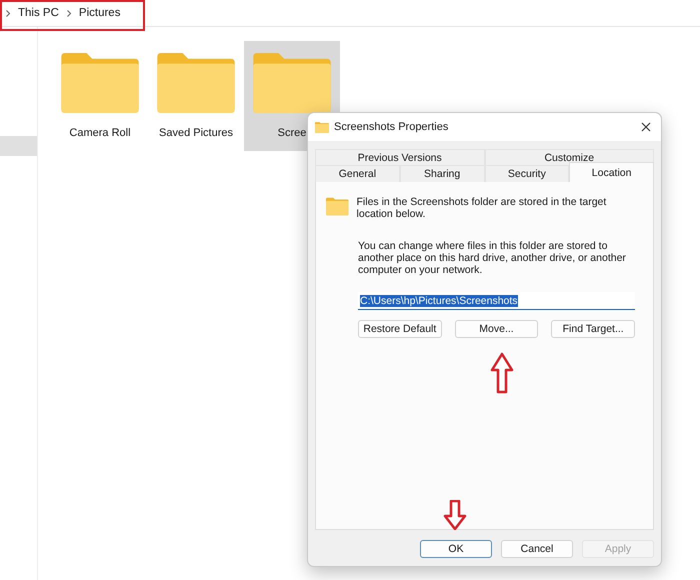 The image size is (700, 580). I want to click on sidebar-highlight, so click(18, 146).